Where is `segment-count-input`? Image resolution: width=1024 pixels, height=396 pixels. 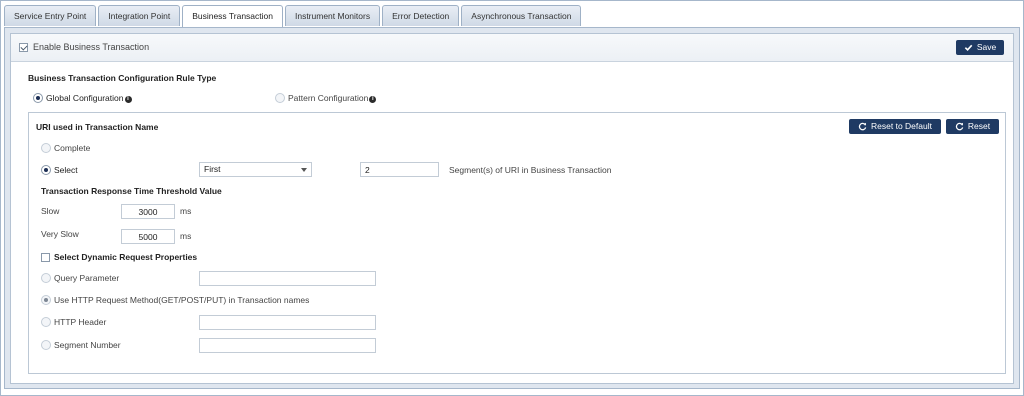 segment-count-input is located at coordinates (399, 169).